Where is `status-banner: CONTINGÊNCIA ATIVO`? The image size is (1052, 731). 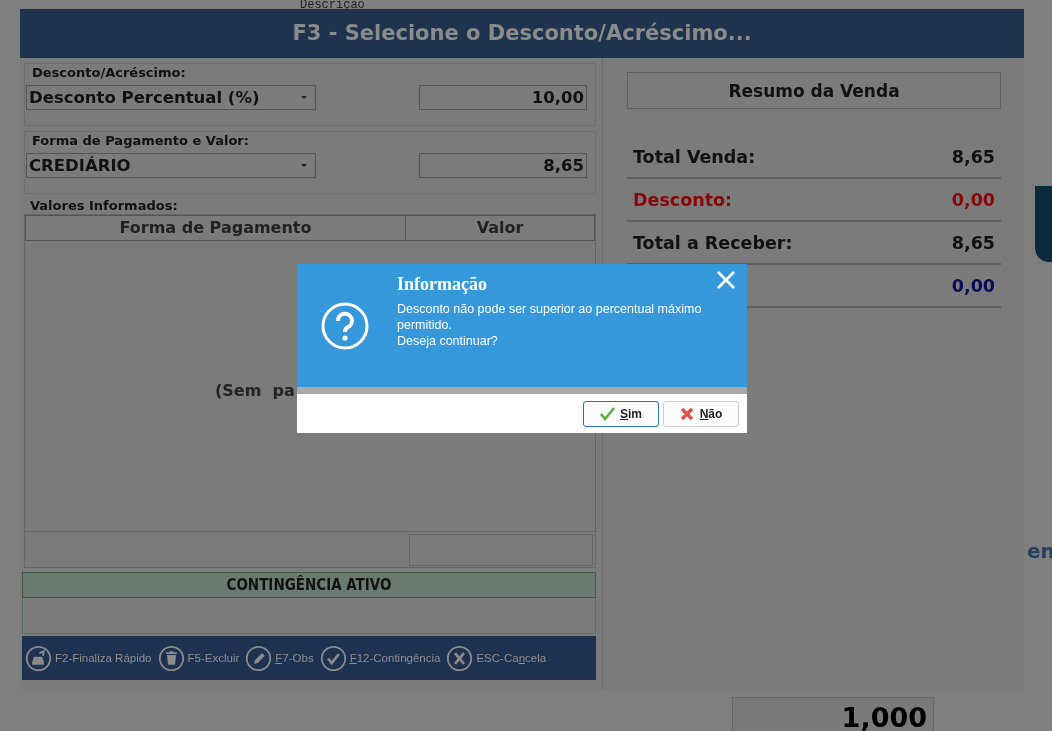 status-banner: CONTINGÊNCIA ATIVO is located at coordinates (309, 585).